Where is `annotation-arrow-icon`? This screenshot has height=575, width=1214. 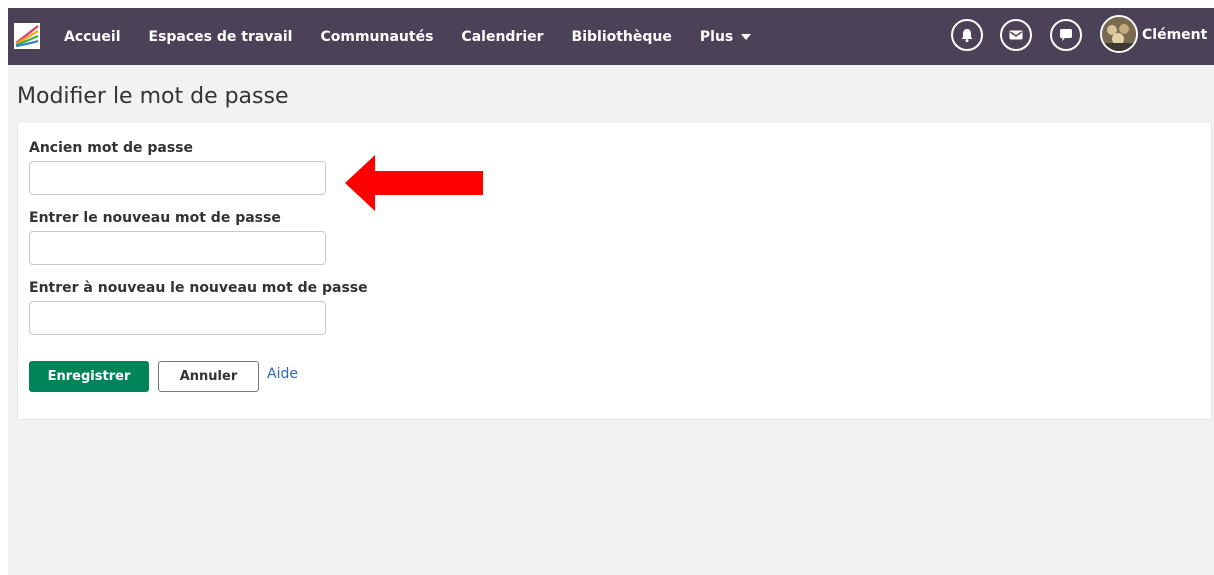 annotation-arrow-icon is located at coordinates (414, 183).